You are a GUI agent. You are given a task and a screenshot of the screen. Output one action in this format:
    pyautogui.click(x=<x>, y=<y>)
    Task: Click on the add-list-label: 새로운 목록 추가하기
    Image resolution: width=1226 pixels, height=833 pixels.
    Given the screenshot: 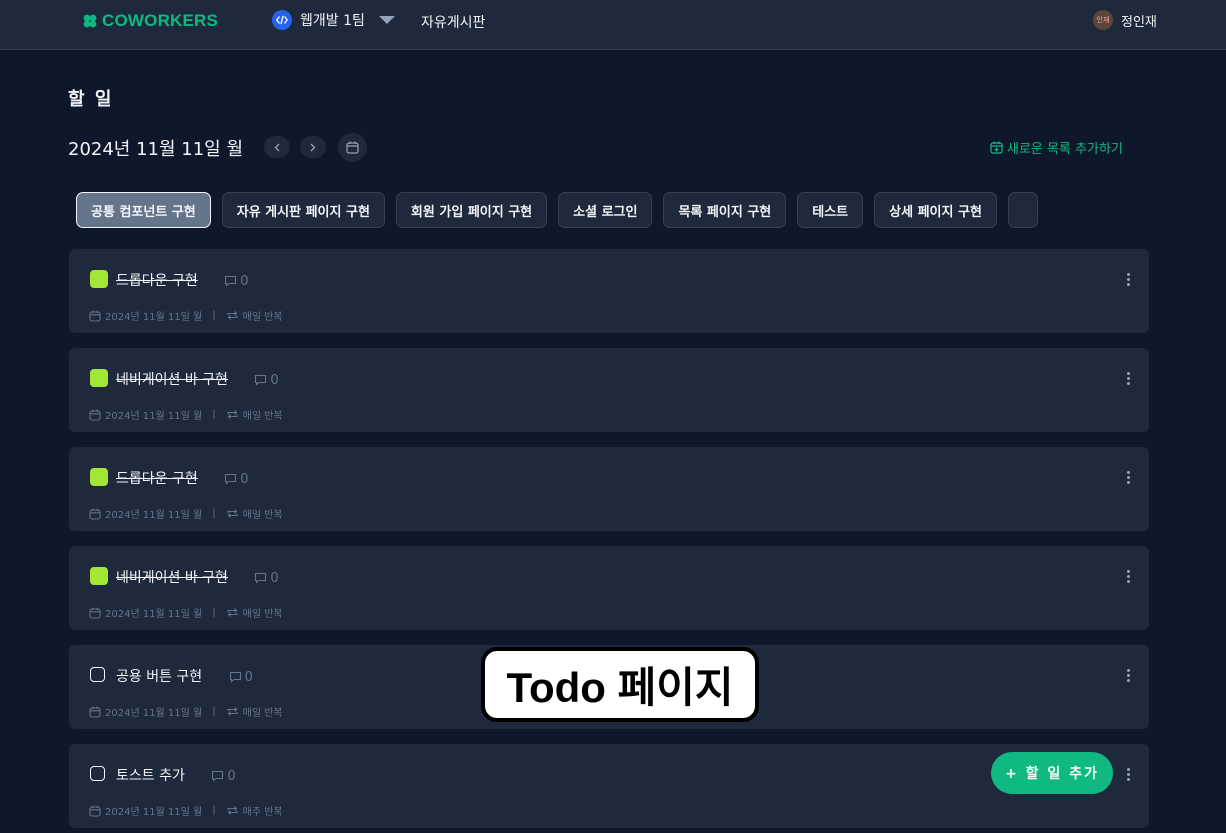 What is the action you would take?
    pyautogui.click(x=1065, y=149)
    